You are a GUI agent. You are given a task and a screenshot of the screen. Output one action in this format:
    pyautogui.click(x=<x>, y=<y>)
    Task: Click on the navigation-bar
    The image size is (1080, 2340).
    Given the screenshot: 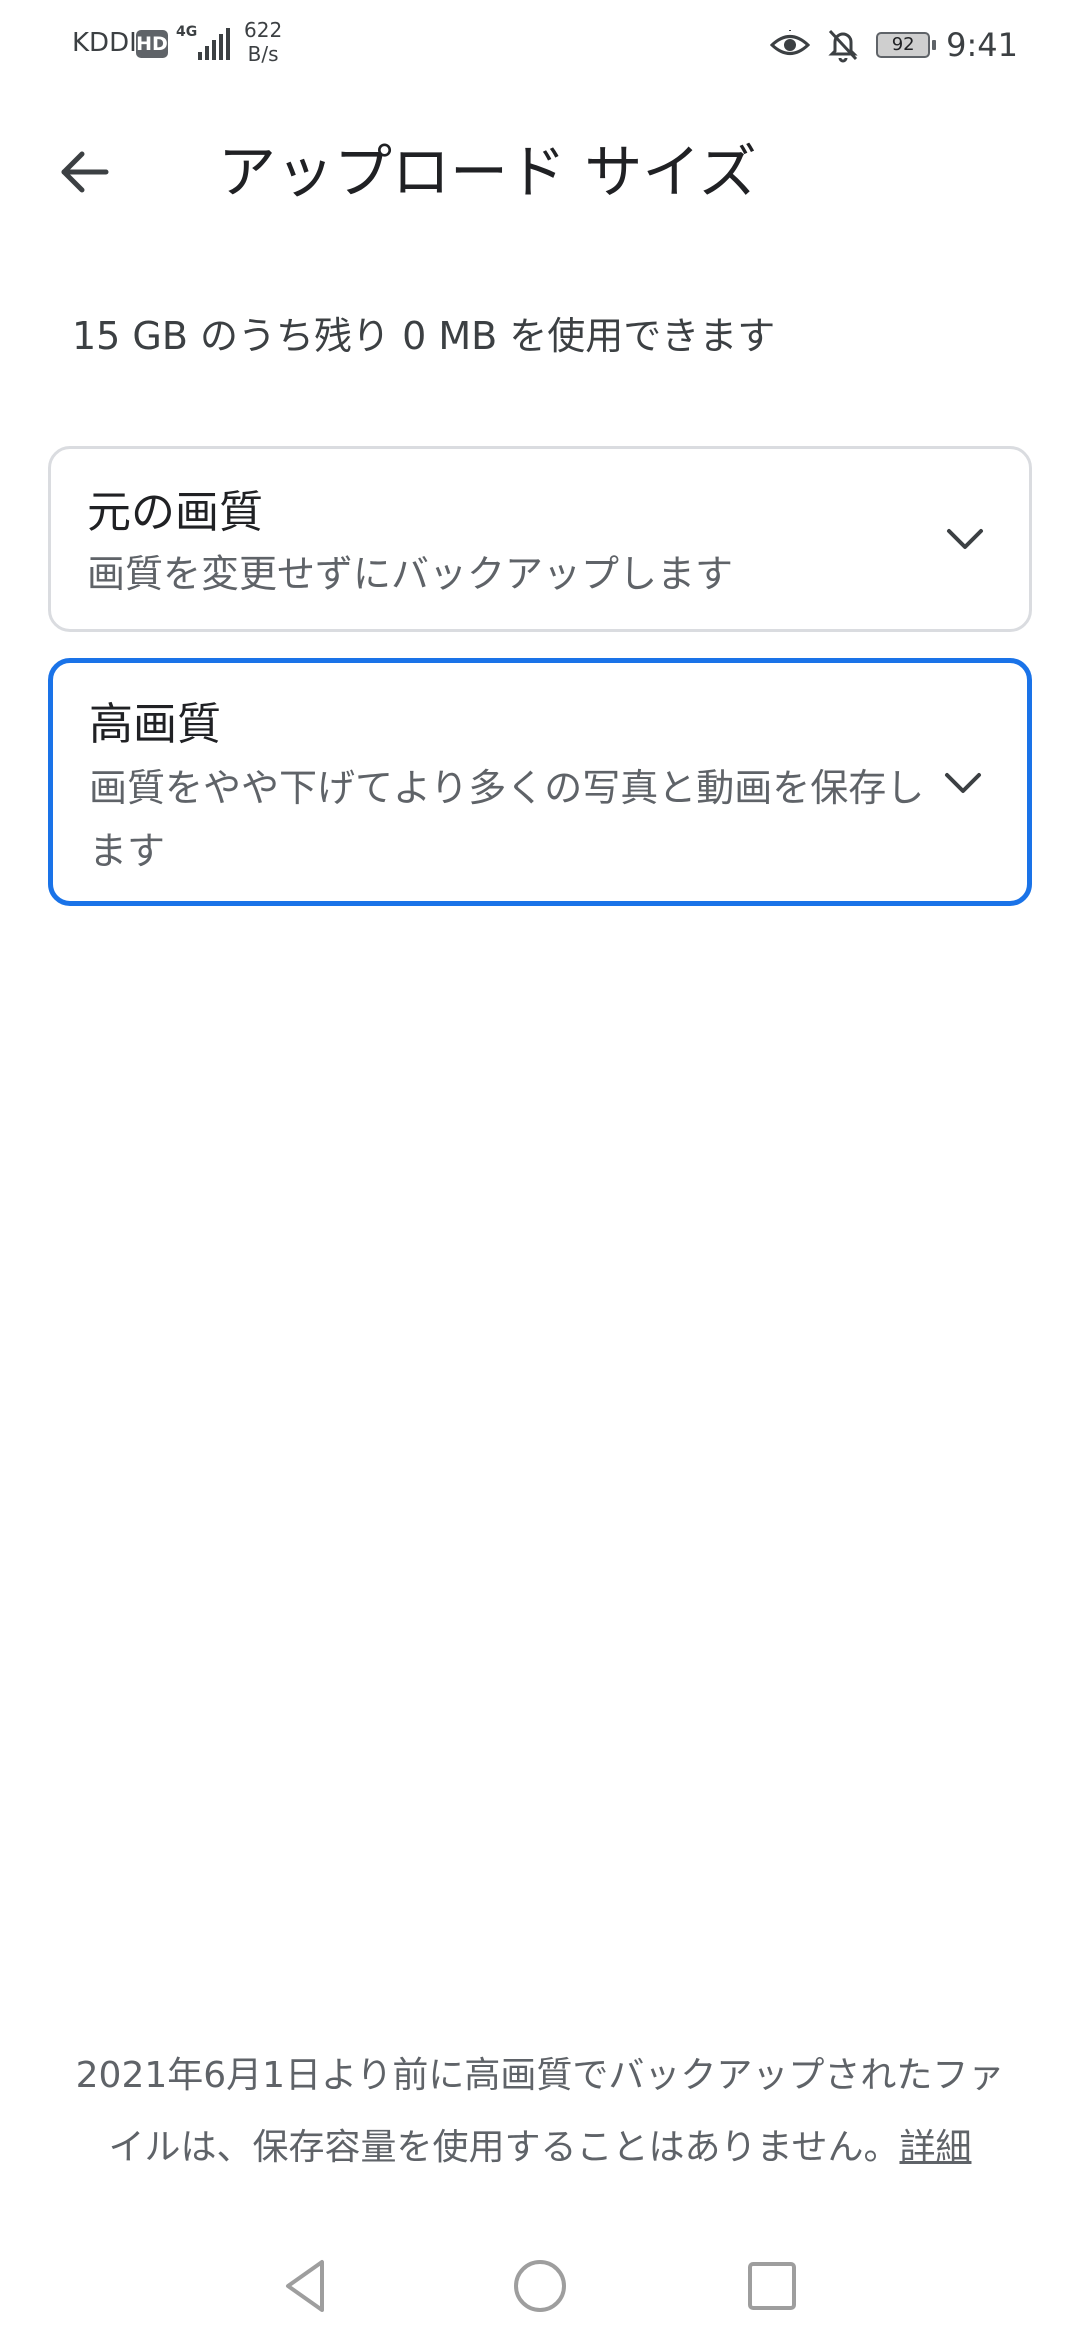 What is the action you would take?
    pyautogui.click(x=540, y=2285)
    